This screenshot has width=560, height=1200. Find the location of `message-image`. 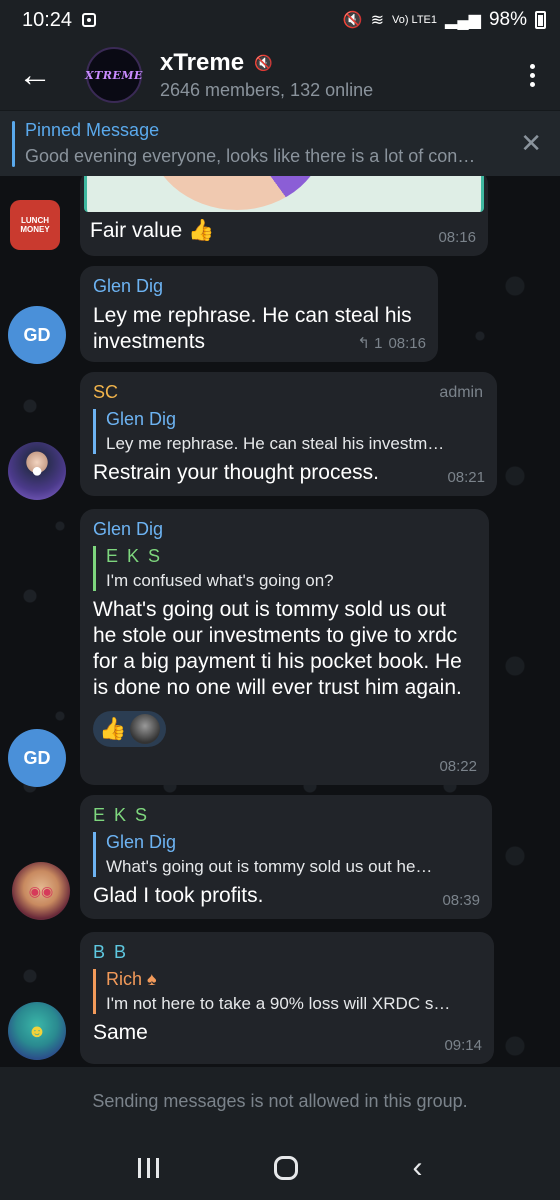

message-image is located at coordinates (284, 194).